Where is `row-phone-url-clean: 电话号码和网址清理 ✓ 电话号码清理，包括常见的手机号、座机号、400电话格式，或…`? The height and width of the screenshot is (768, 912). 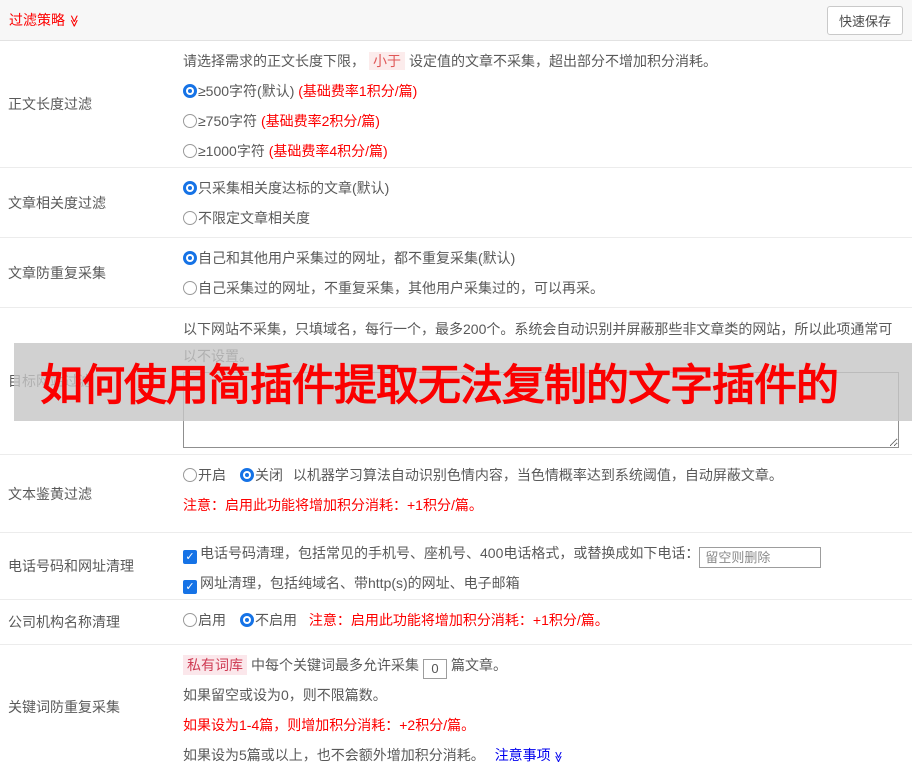 row-phone-url-clean: 电话号码和网址清理 ✓ 电话号码清理，包括常见的手机号、座机号、400电话格式，或… is located at coordinates (456, 566).